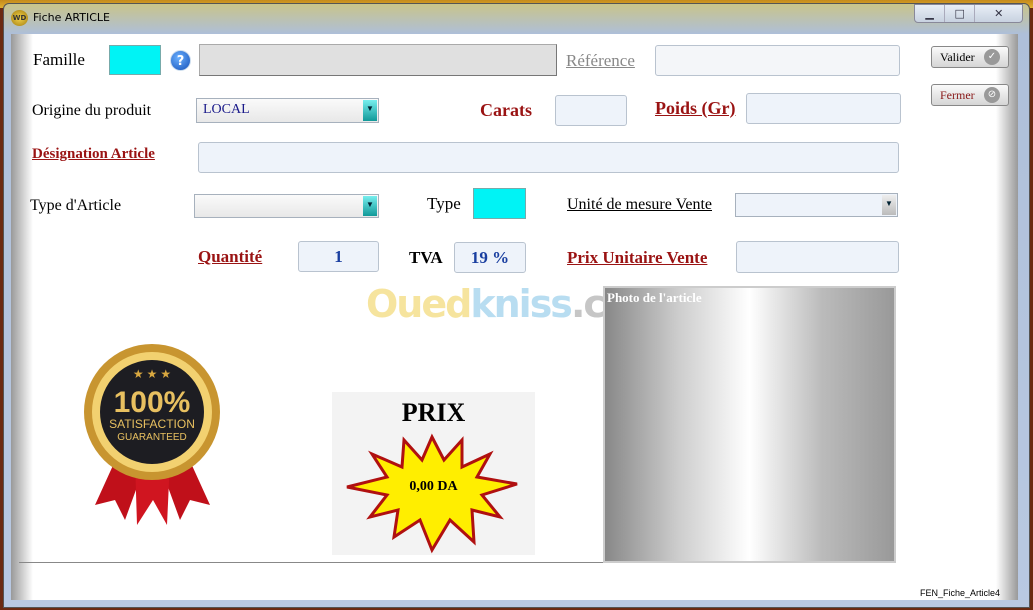  Describe the element at coordinates (600, 60) in the screenshot. I see `reference-label: Référence` at that location.